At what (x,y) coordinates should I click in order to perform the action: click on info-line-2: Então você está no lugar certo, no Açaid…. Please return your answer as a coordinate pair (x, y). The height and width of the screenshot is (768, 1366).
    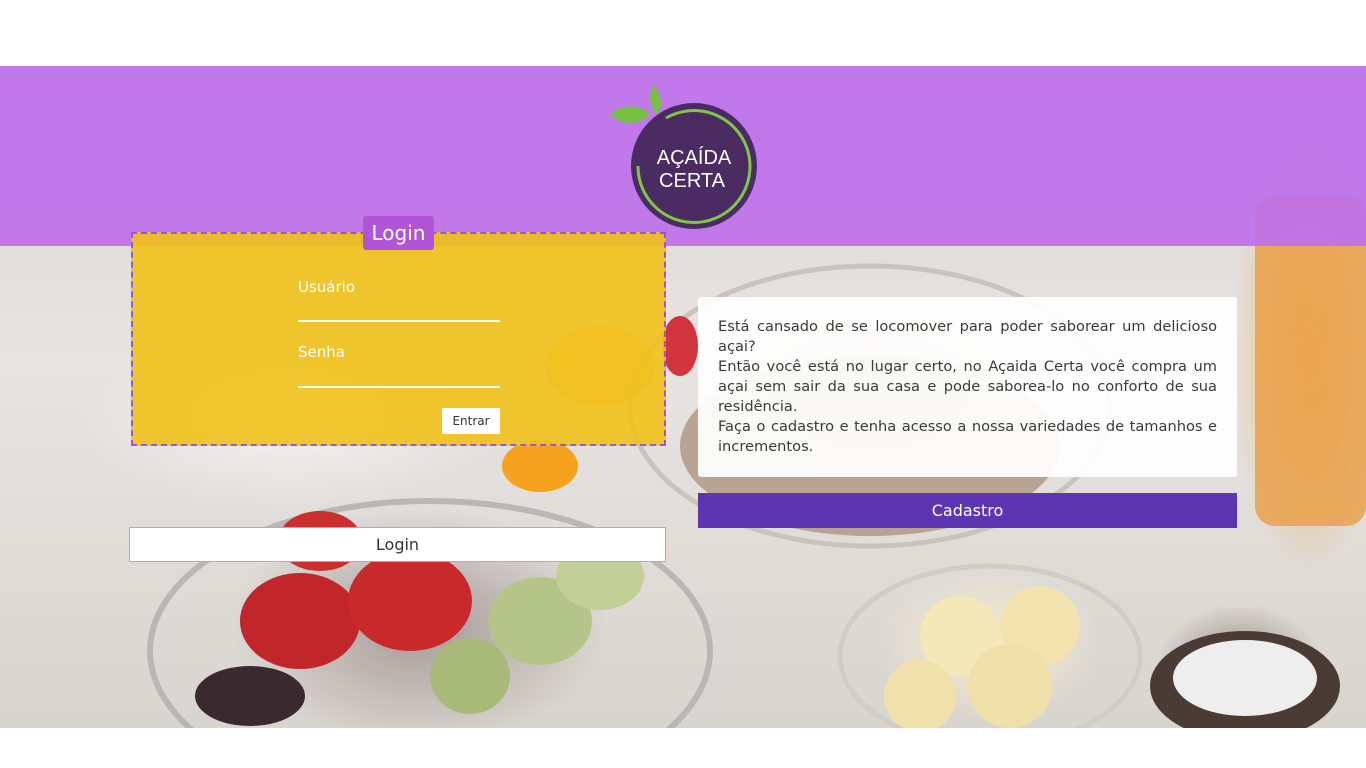
    Looking at the image, I should click on (967, 386).